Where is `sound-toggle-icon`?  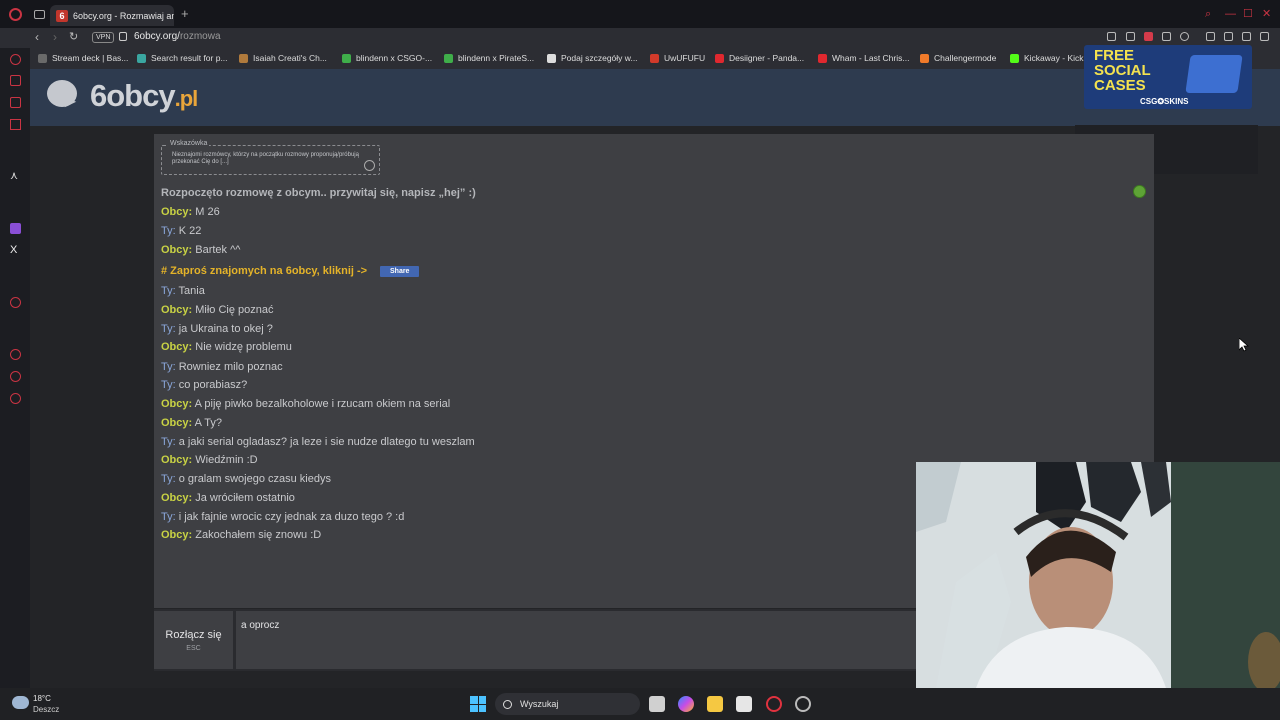
sound-toggle-icon is located at coordinates (1139, 191).